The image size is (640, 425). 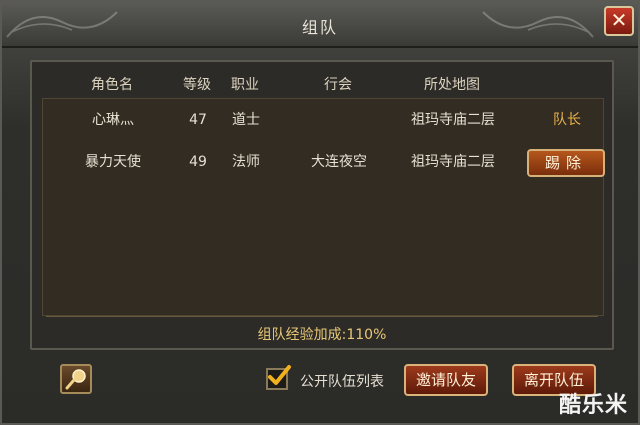 What do you see at coordinates (113, 162) in the screenshot?
I see `member-name: 暴力天使` at bounding box center [113, 162].